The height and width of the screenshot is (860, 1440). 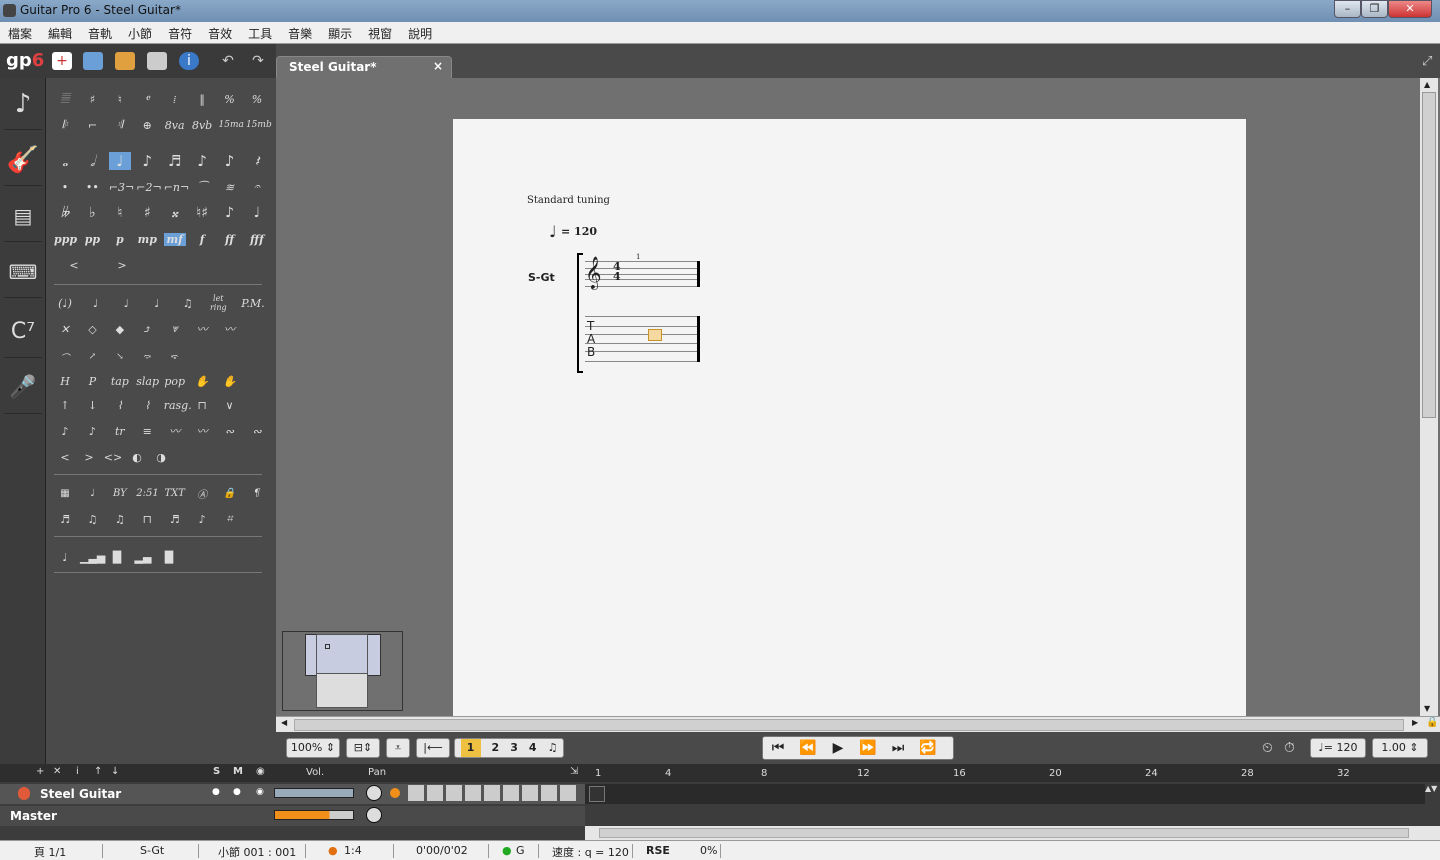 I want to click on master-pan-knob, so click(x=374, y=815).